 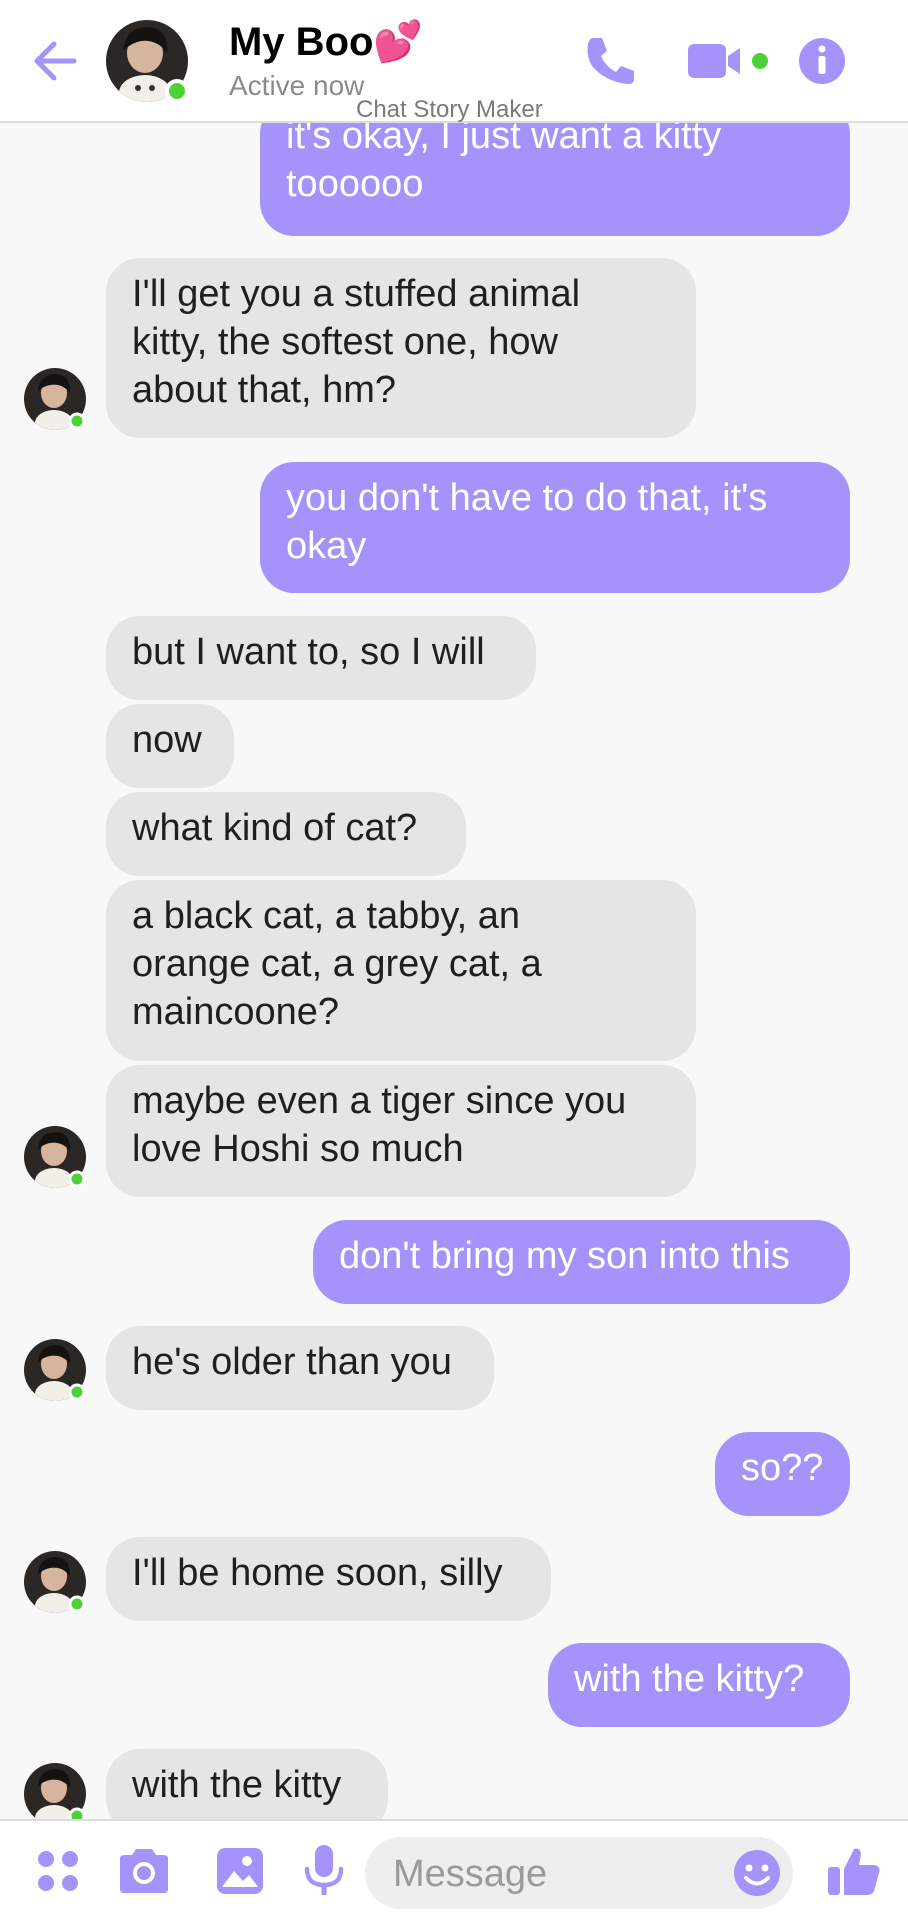 I want to click on message-bubble: don't bring my son into this, so click(x=581, y=1262).